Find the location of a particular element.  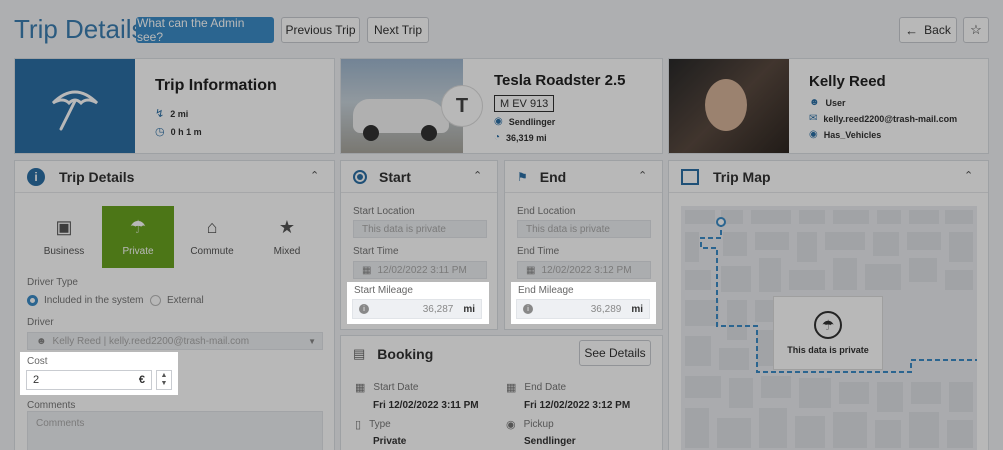

user-avatar is located at coordinates (729, 106).